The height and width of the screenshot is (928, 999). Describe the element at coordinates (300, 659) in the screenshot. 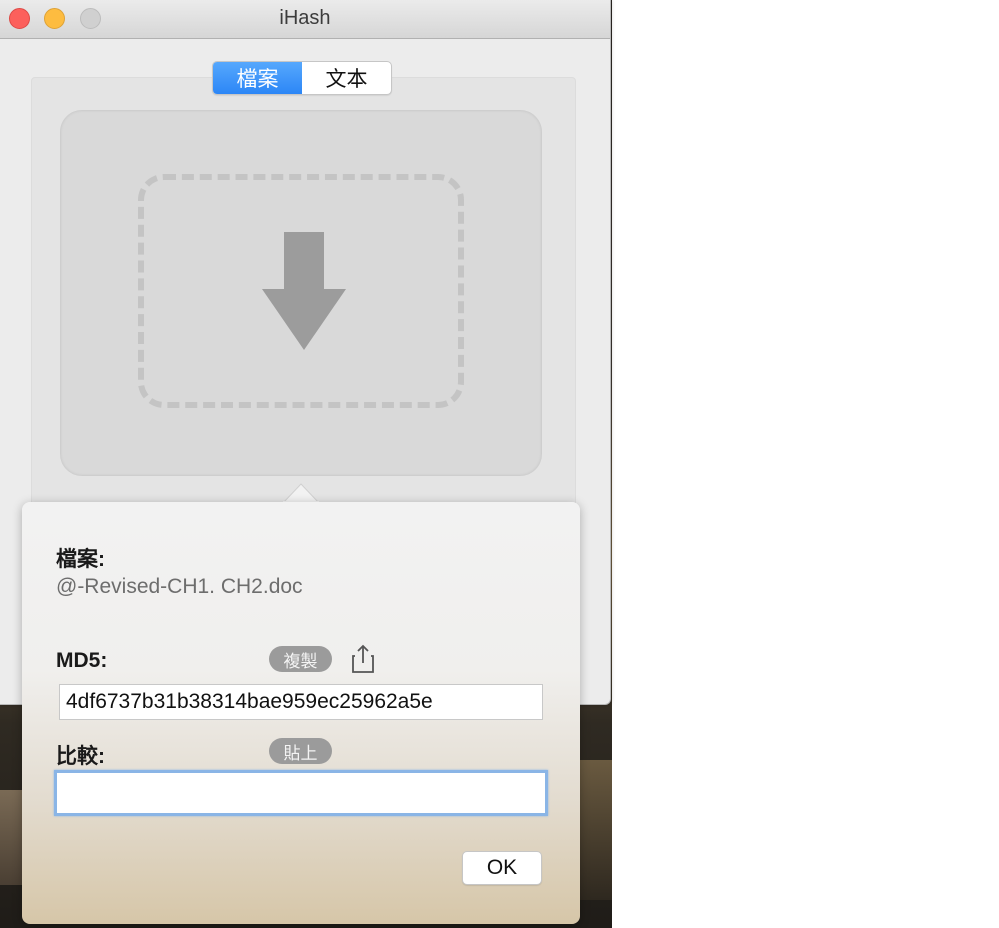

I see `copy-button: 複製` at that location.